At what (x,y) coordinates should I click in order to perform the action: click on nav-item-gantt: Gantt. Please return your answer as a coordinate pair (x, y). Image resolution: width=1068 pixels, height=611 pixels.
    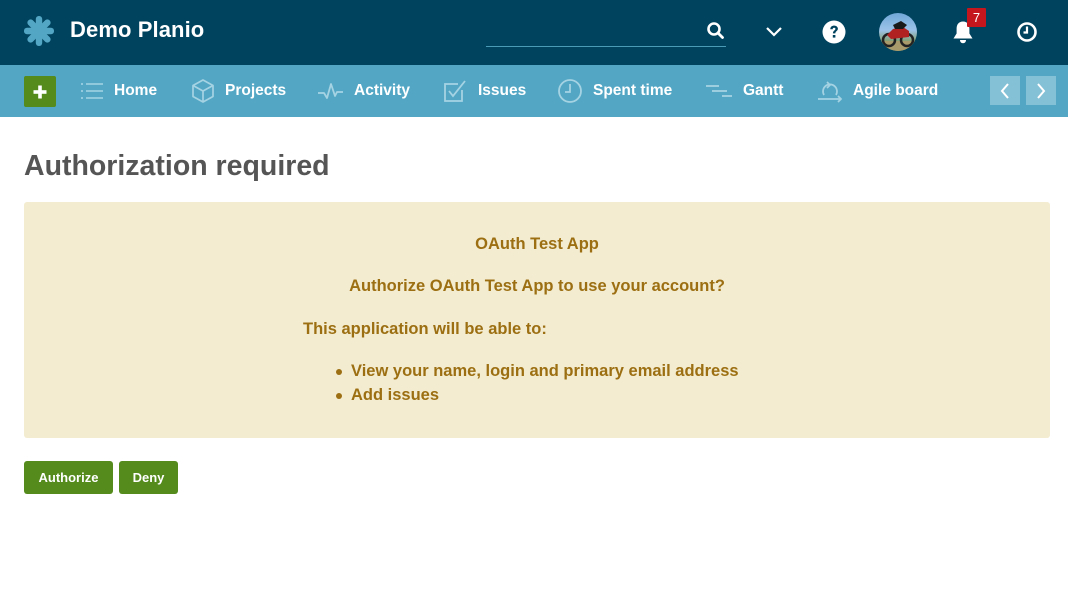
    Looking at the image, I should click on (744, 91).